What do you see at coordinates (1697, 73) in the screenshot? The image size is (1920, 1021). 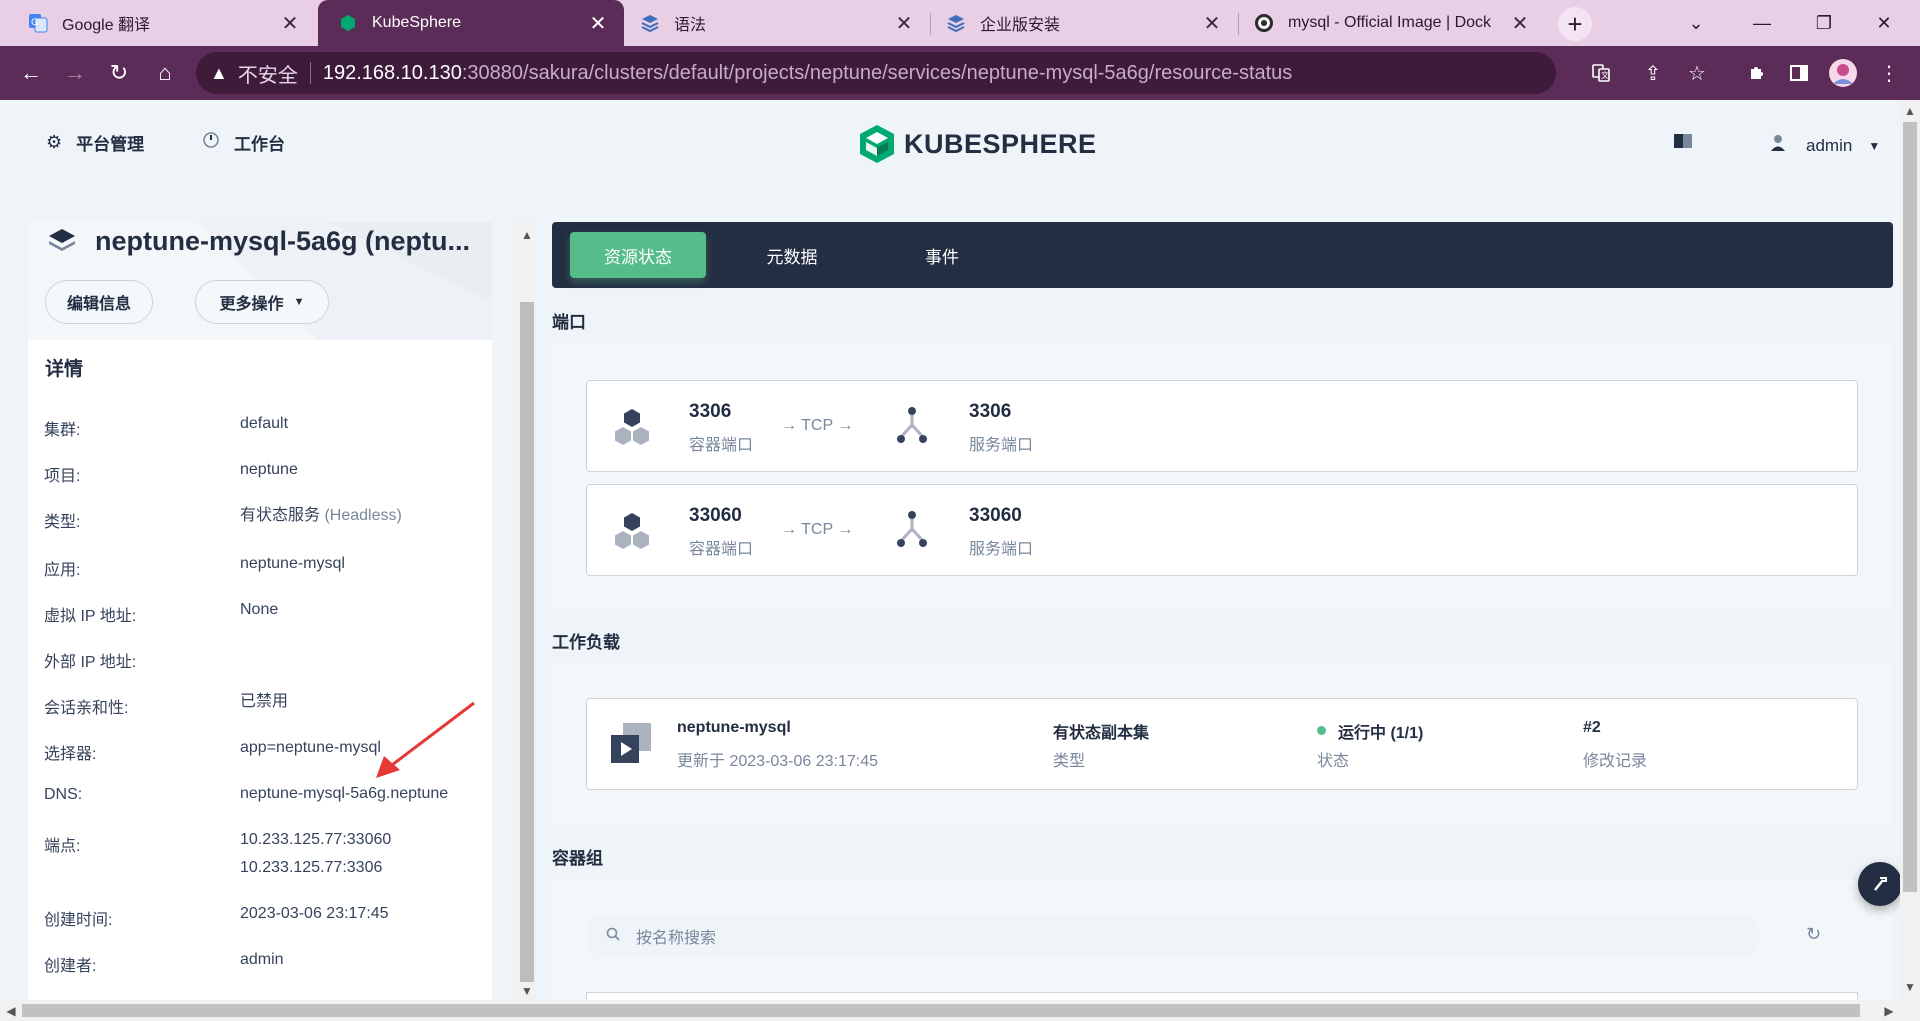 I see `bookmark-star-icon: ☆` at bounding box center [1697, 73].